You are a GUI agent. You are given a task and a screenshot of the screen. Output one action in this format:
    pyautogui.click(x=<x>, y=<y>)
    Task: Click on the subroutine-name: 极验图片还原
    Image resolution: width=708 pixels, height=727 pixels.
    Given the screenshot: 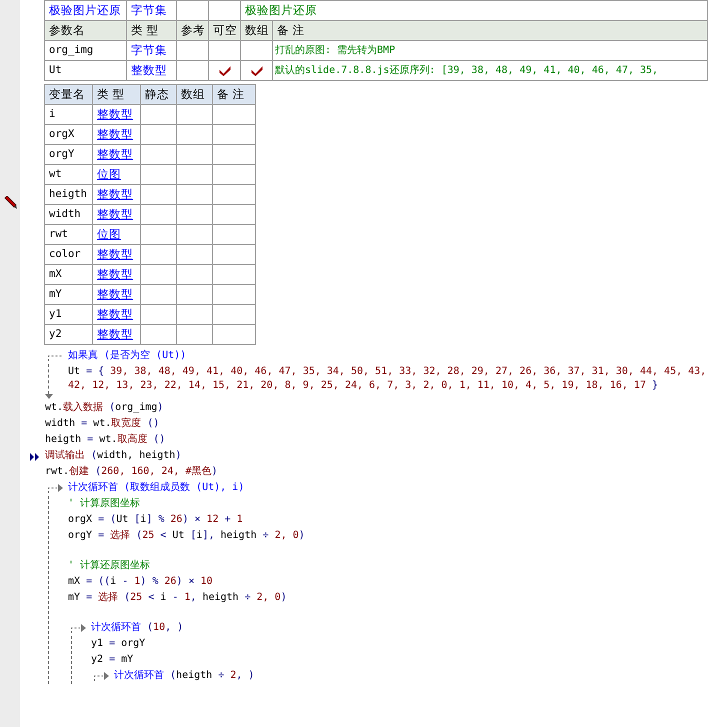 What is the action you would take?
    pyautogui.click(x=85, y=10)
    